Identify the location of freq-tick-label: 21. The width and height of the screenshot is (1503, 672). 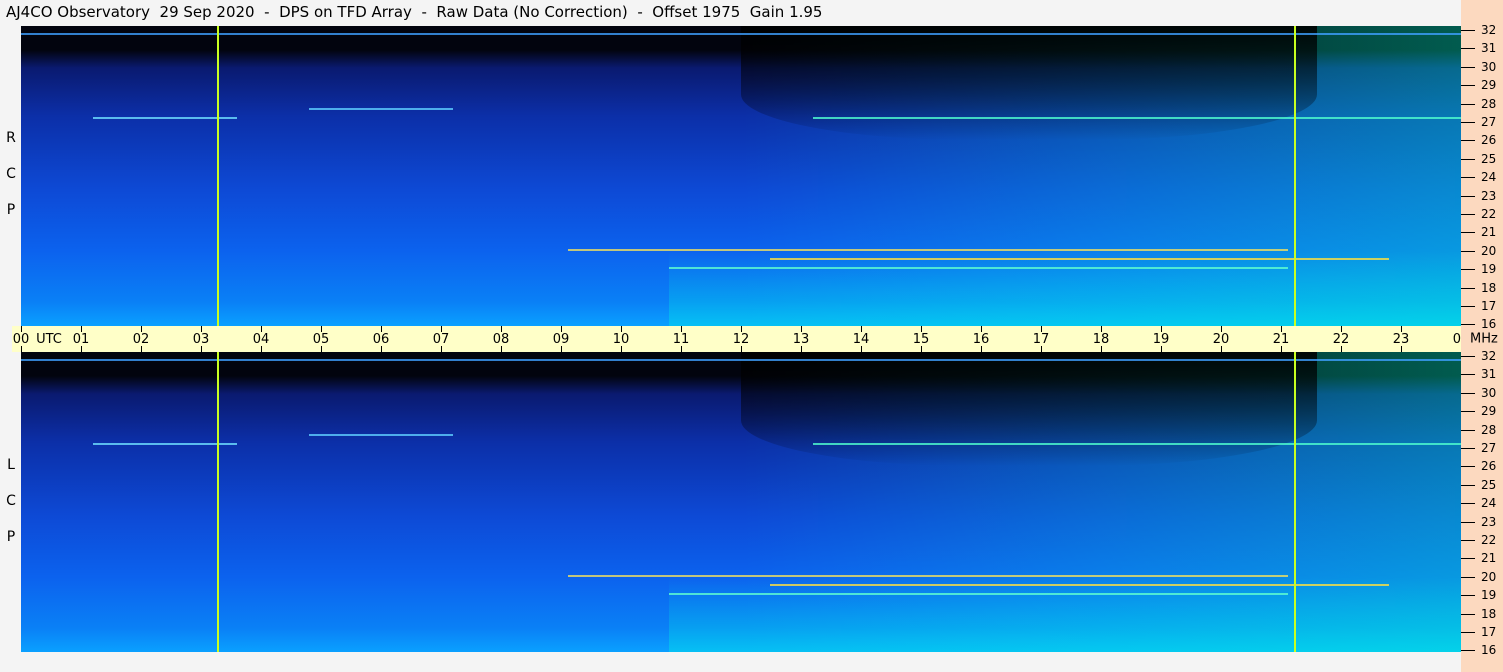
(1489, 558).